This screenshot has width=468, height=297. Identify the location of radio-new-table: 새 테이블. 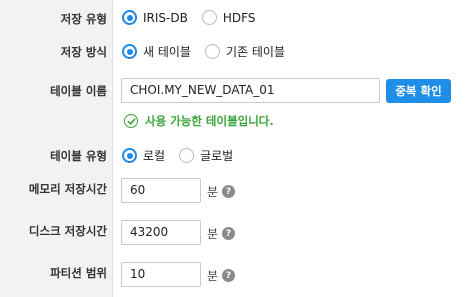
(156, 51).